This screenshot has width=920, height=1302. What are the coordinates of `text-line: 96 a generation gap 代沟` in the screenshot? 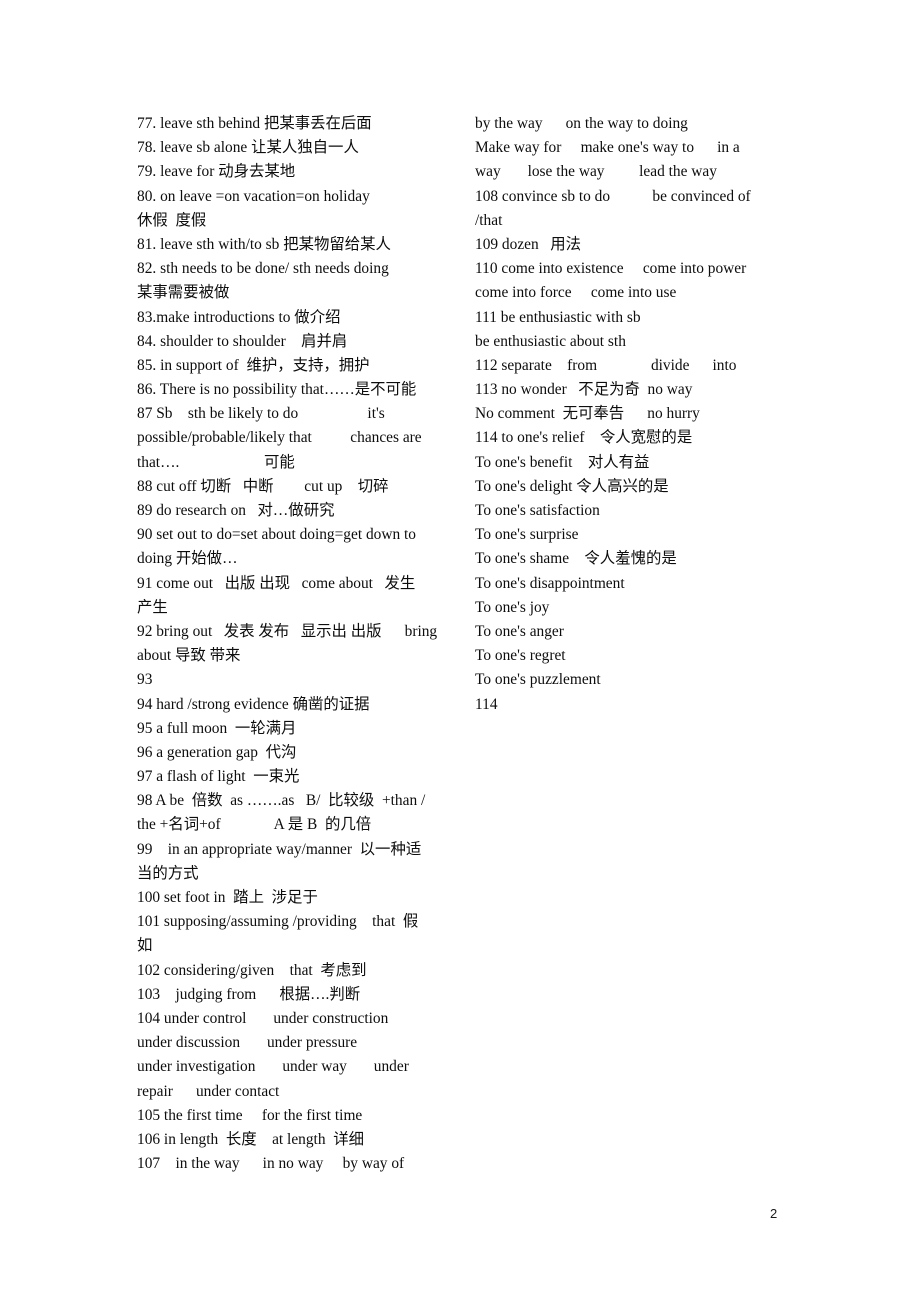 It's located at (217, 752).